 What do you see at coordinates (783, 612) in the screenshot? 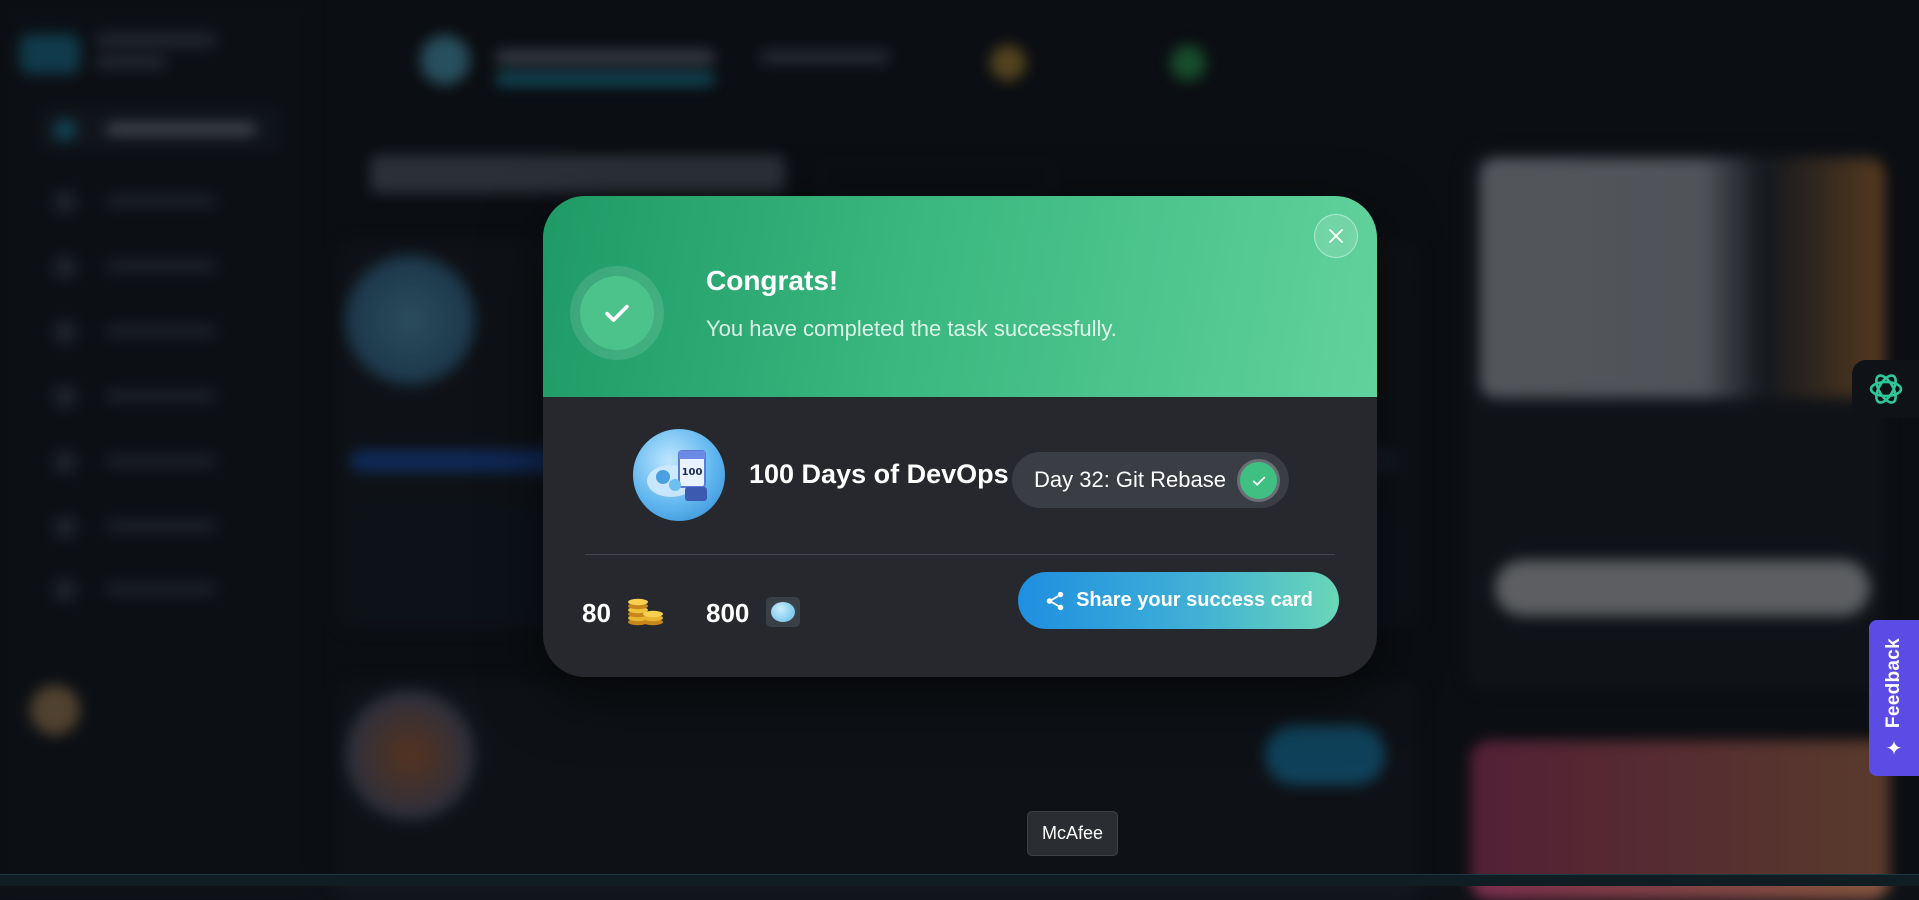
I see `gem-icon` at bounding box center [783, 612].